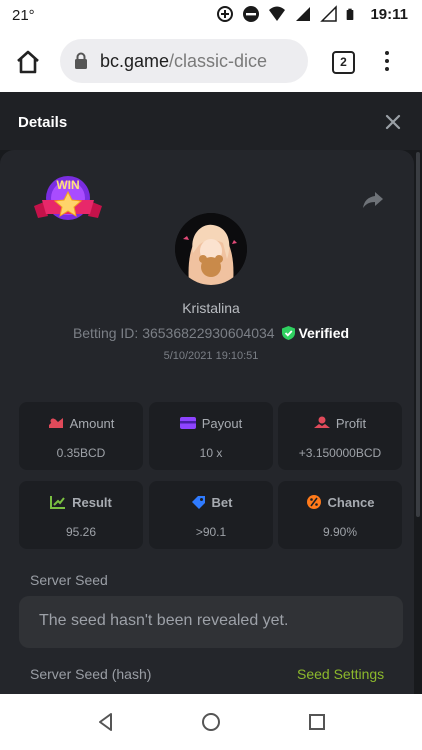 This screenshot has height=750, width=422. Describe the element at coordinates (67, 185) in the screenshot. I see `win-badge-text: WIN` at that location.